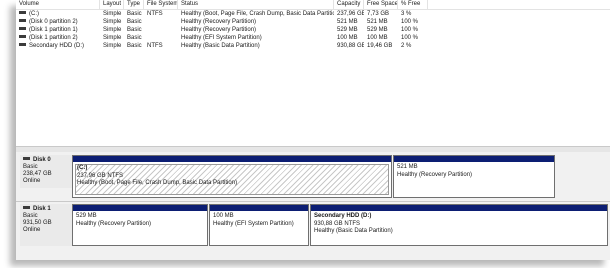  I want to click on volume-cell: (Disk 1 partition 2), so click(58, 38).